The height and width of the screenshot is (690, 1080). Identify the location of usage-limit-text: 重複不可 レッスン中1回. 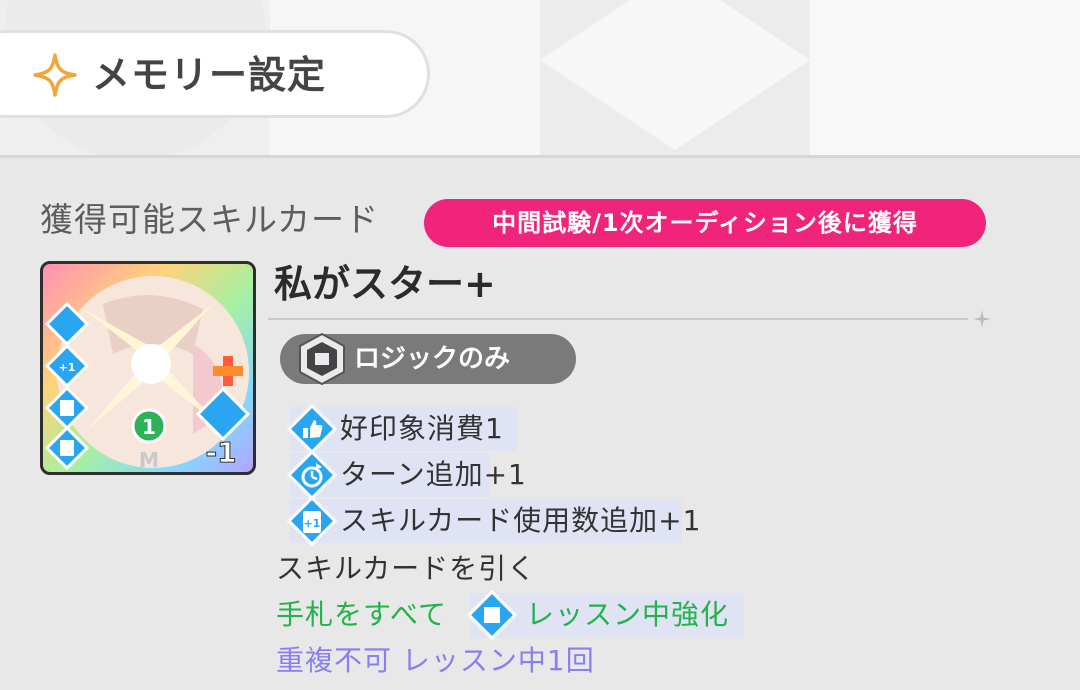
(435, 660).